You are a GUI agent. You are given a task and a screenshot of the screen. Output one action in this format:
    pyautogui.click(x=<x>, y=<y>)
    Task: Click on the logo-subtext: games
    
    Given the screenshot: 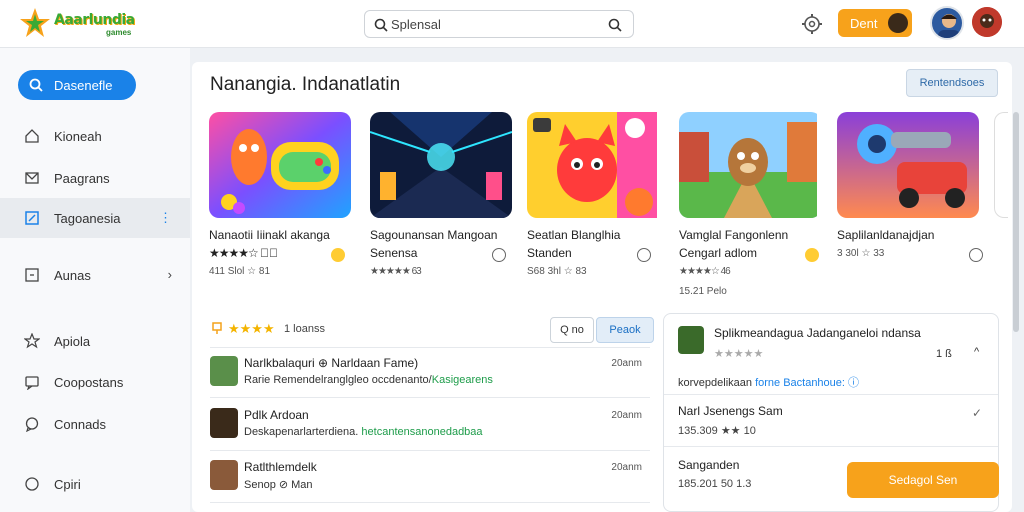 What is the action you would take?
    pyautogui.click(x=119, y=32)
    